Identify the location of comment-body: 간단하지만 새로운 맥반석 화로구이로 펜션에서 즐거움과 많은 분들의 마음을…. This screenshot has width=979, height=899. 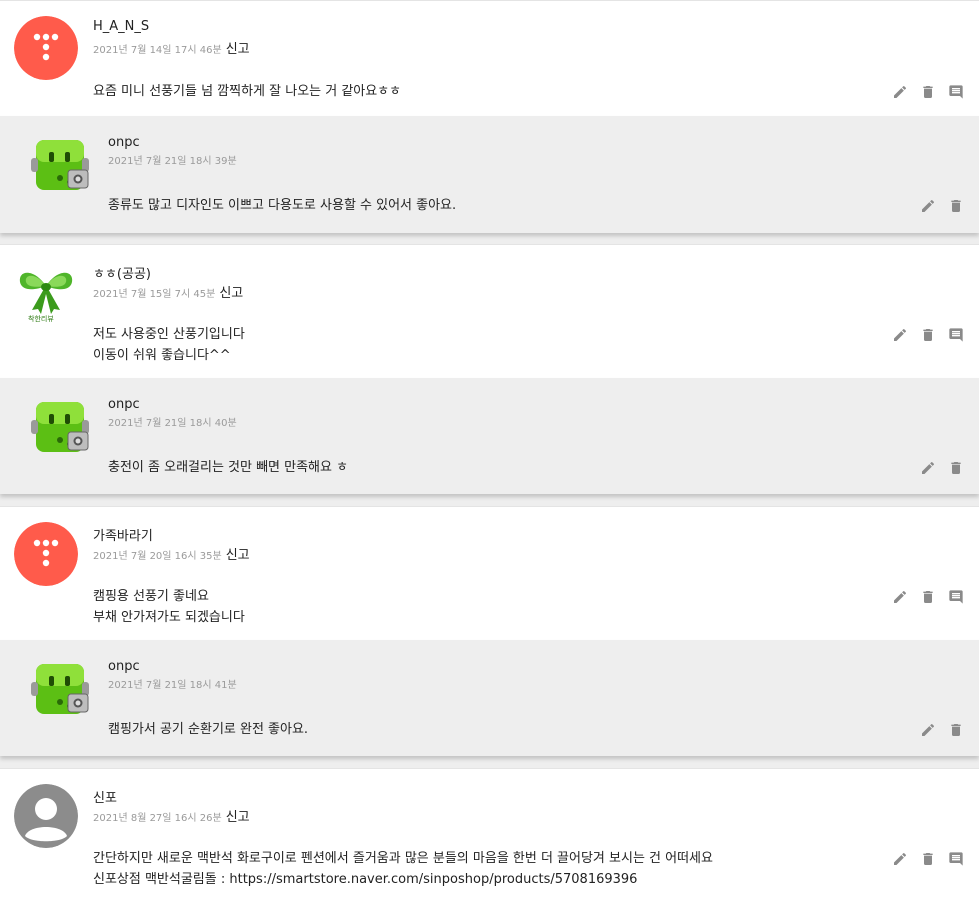
(403, 869).